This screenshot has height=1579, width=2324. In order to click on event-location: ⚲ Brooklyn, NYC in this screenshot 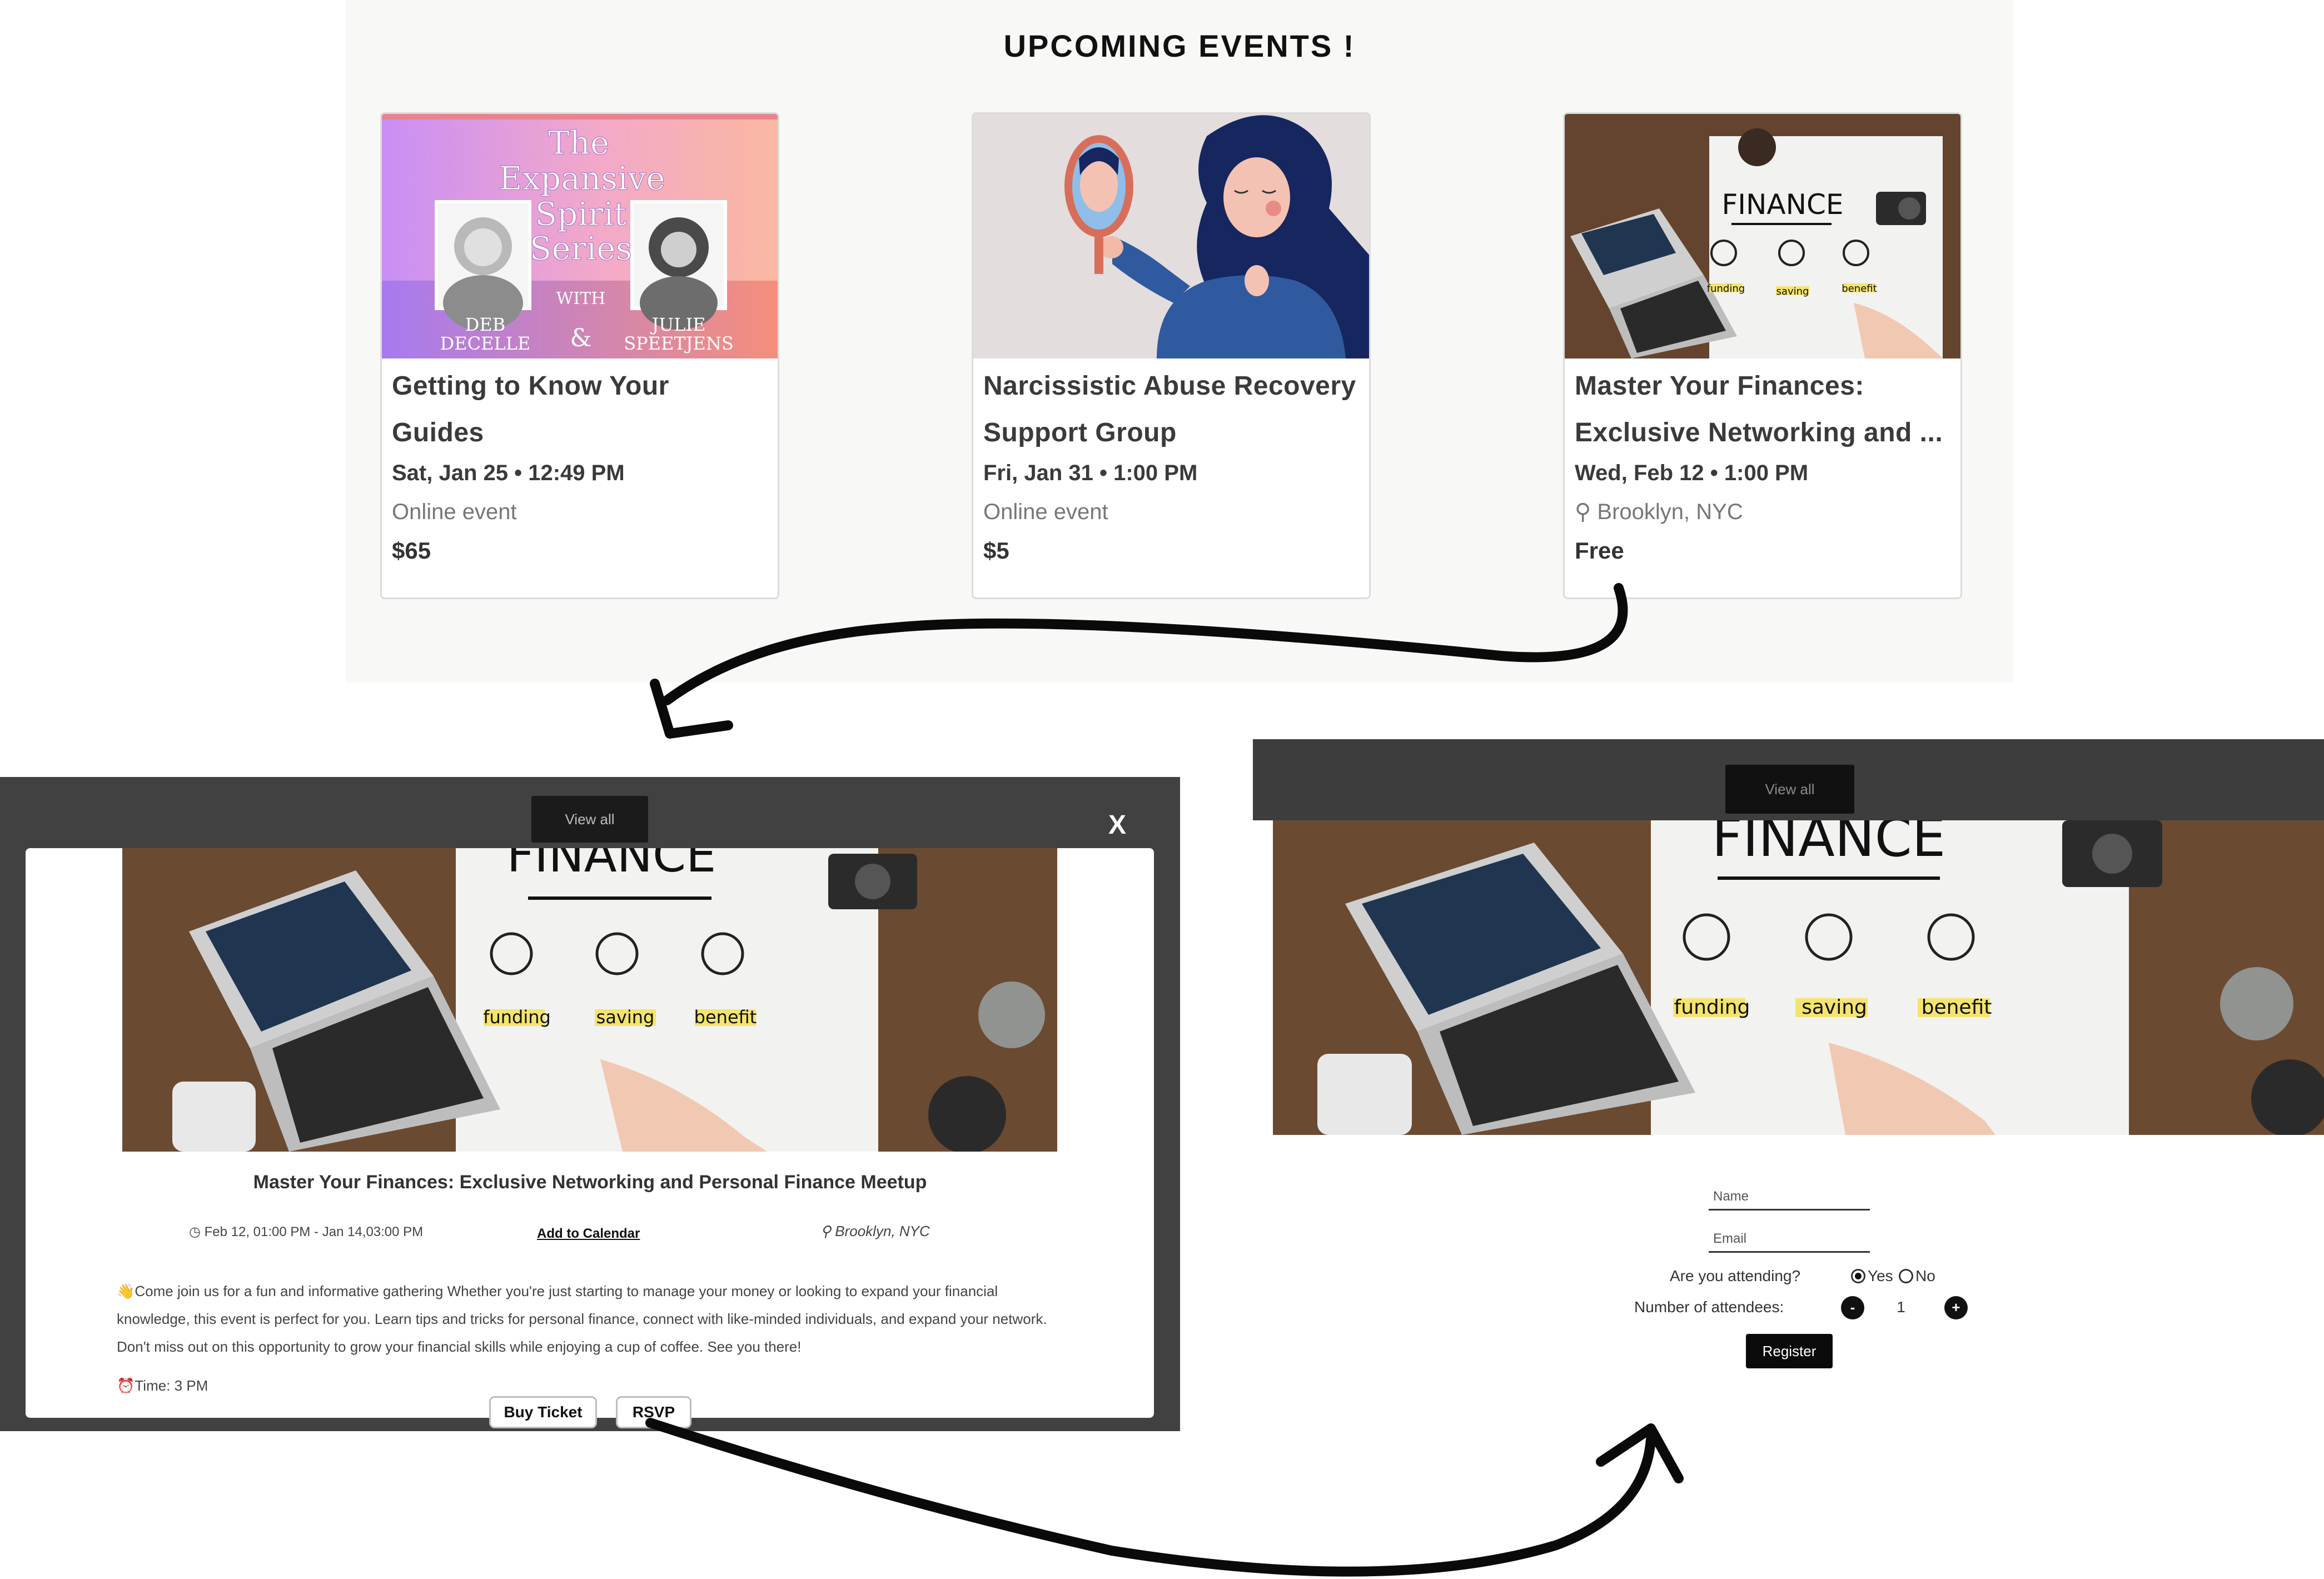, I will do `click(1659, 512)`.